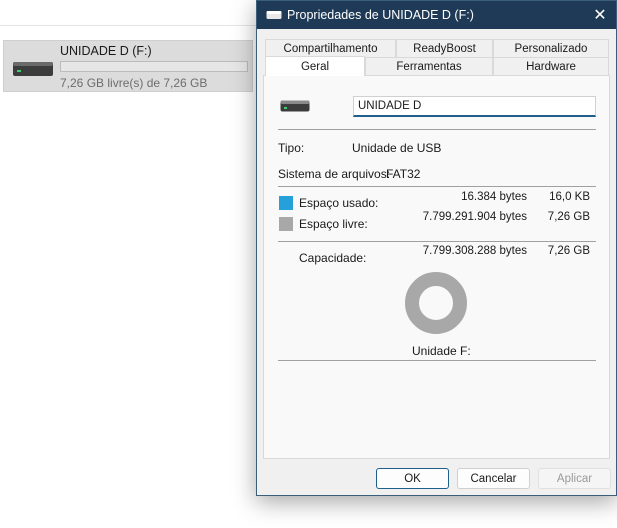 Image resolution: width=617 pixels, height=528 pixels. I want to click on tab-personalizado: Personalizado, so click(551, 48).